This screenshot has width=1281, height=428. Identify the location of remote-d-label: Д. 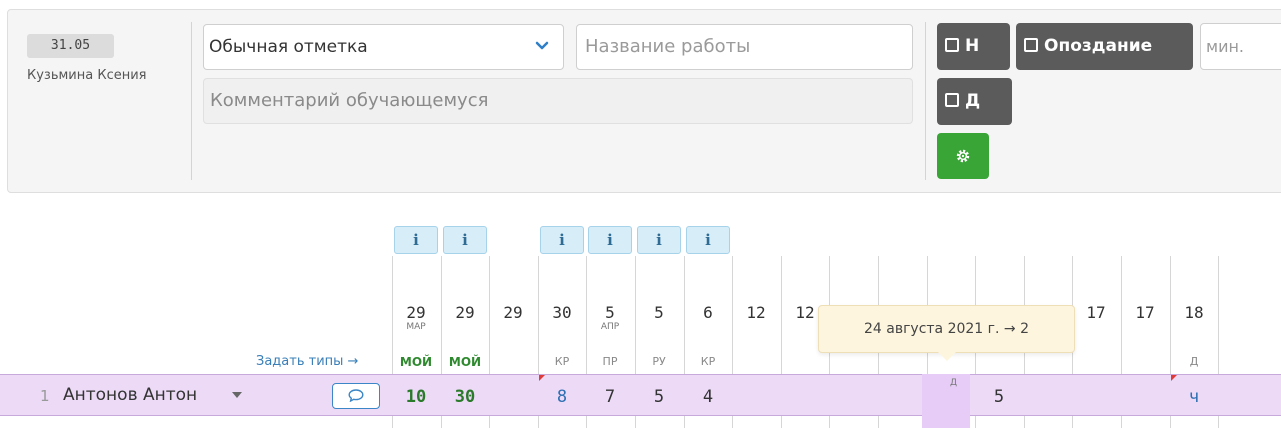
(973, 101).